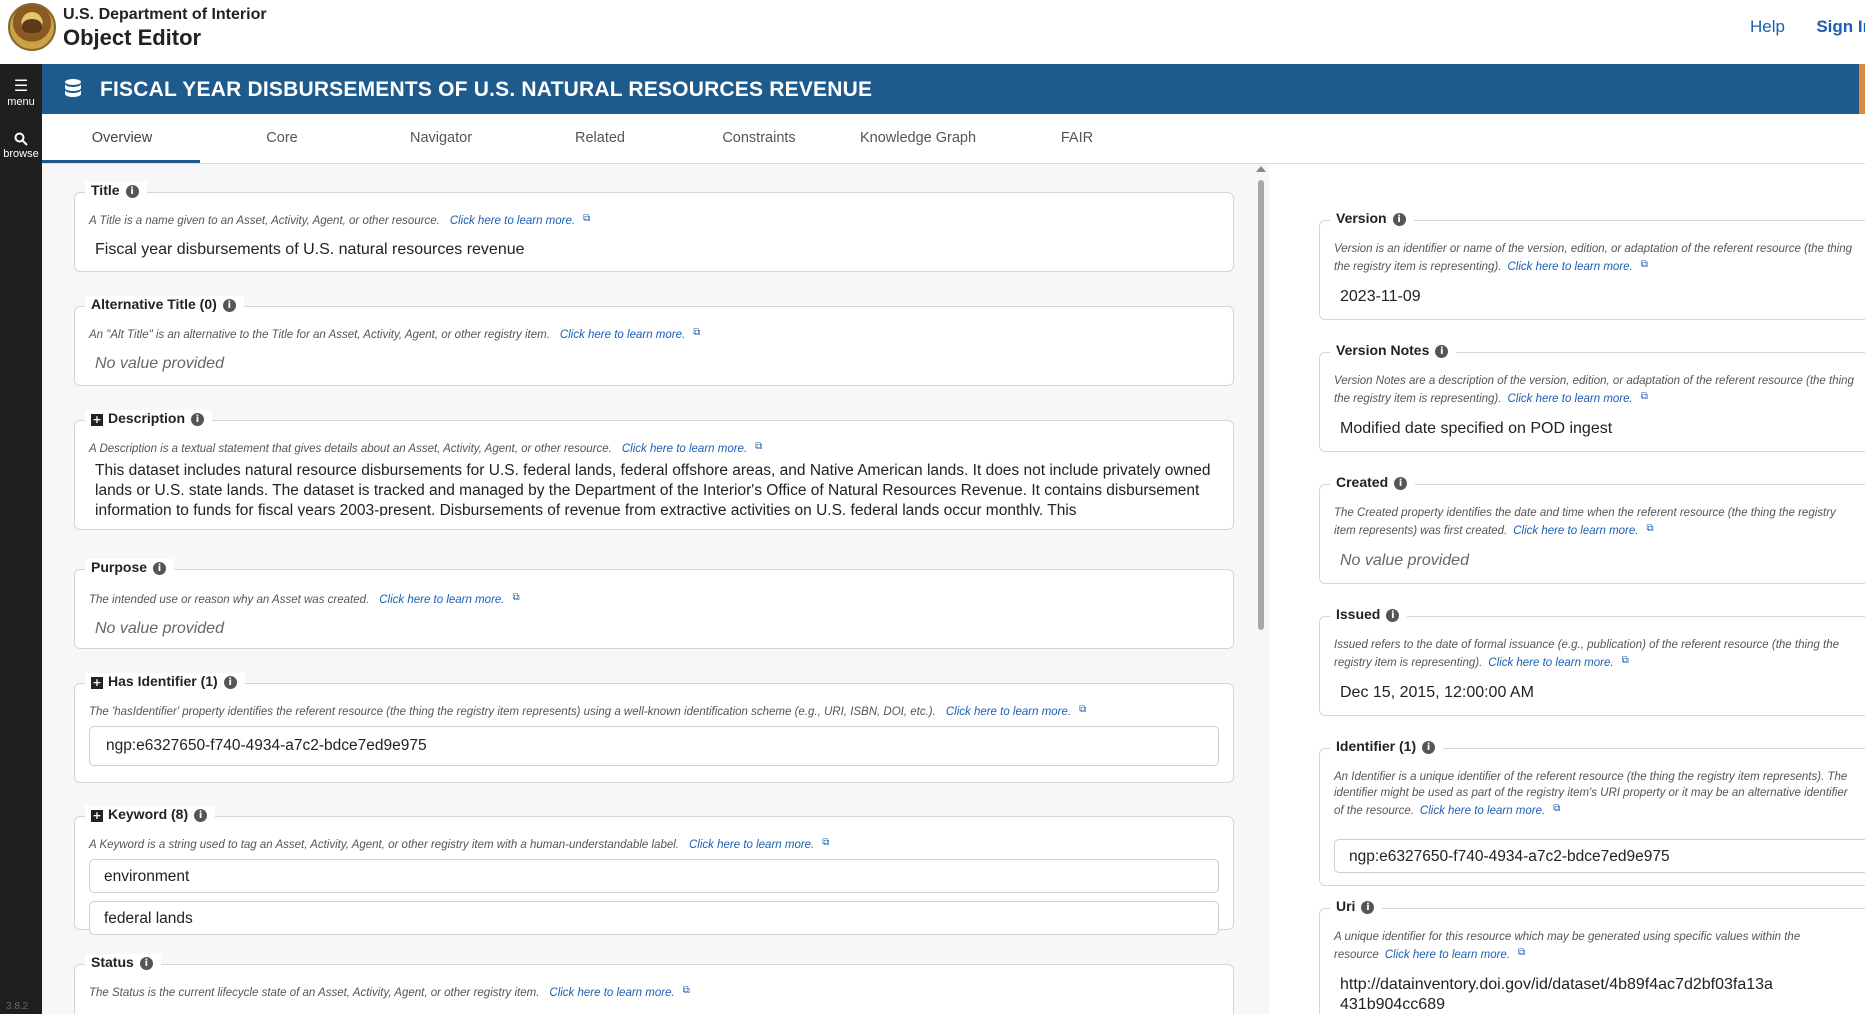 This screenshot has width=1865, height=1014. I want to click on side-rail: ☰ menu browse 3.8.2, so click(21, 539).